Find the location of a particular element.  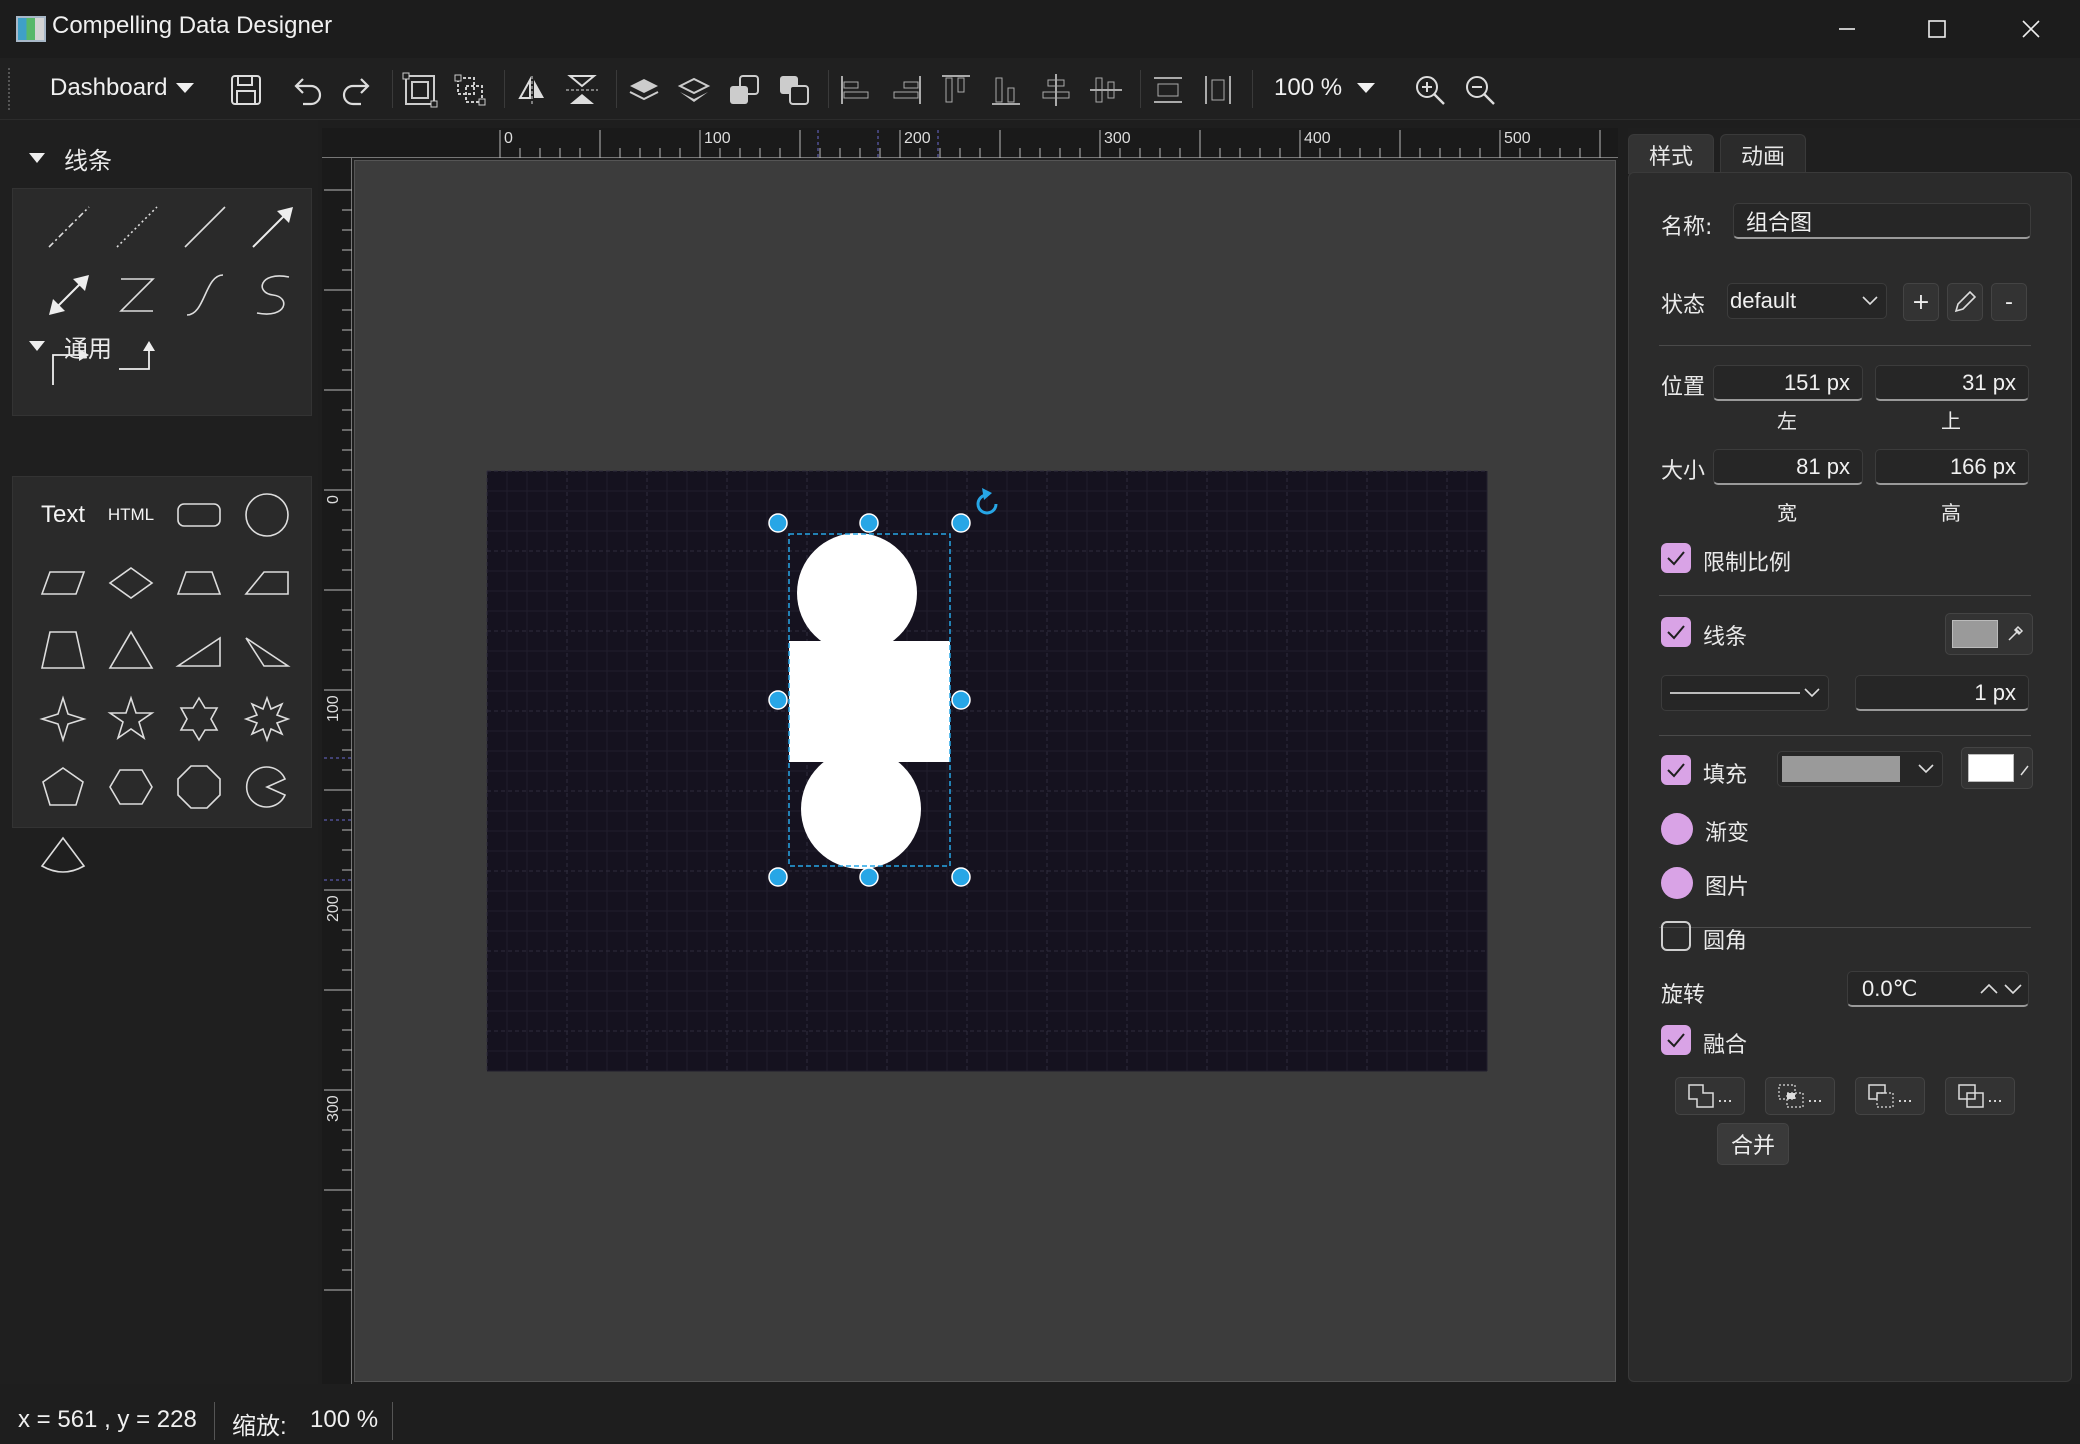

save-icon is located at coordinates (246, 90).